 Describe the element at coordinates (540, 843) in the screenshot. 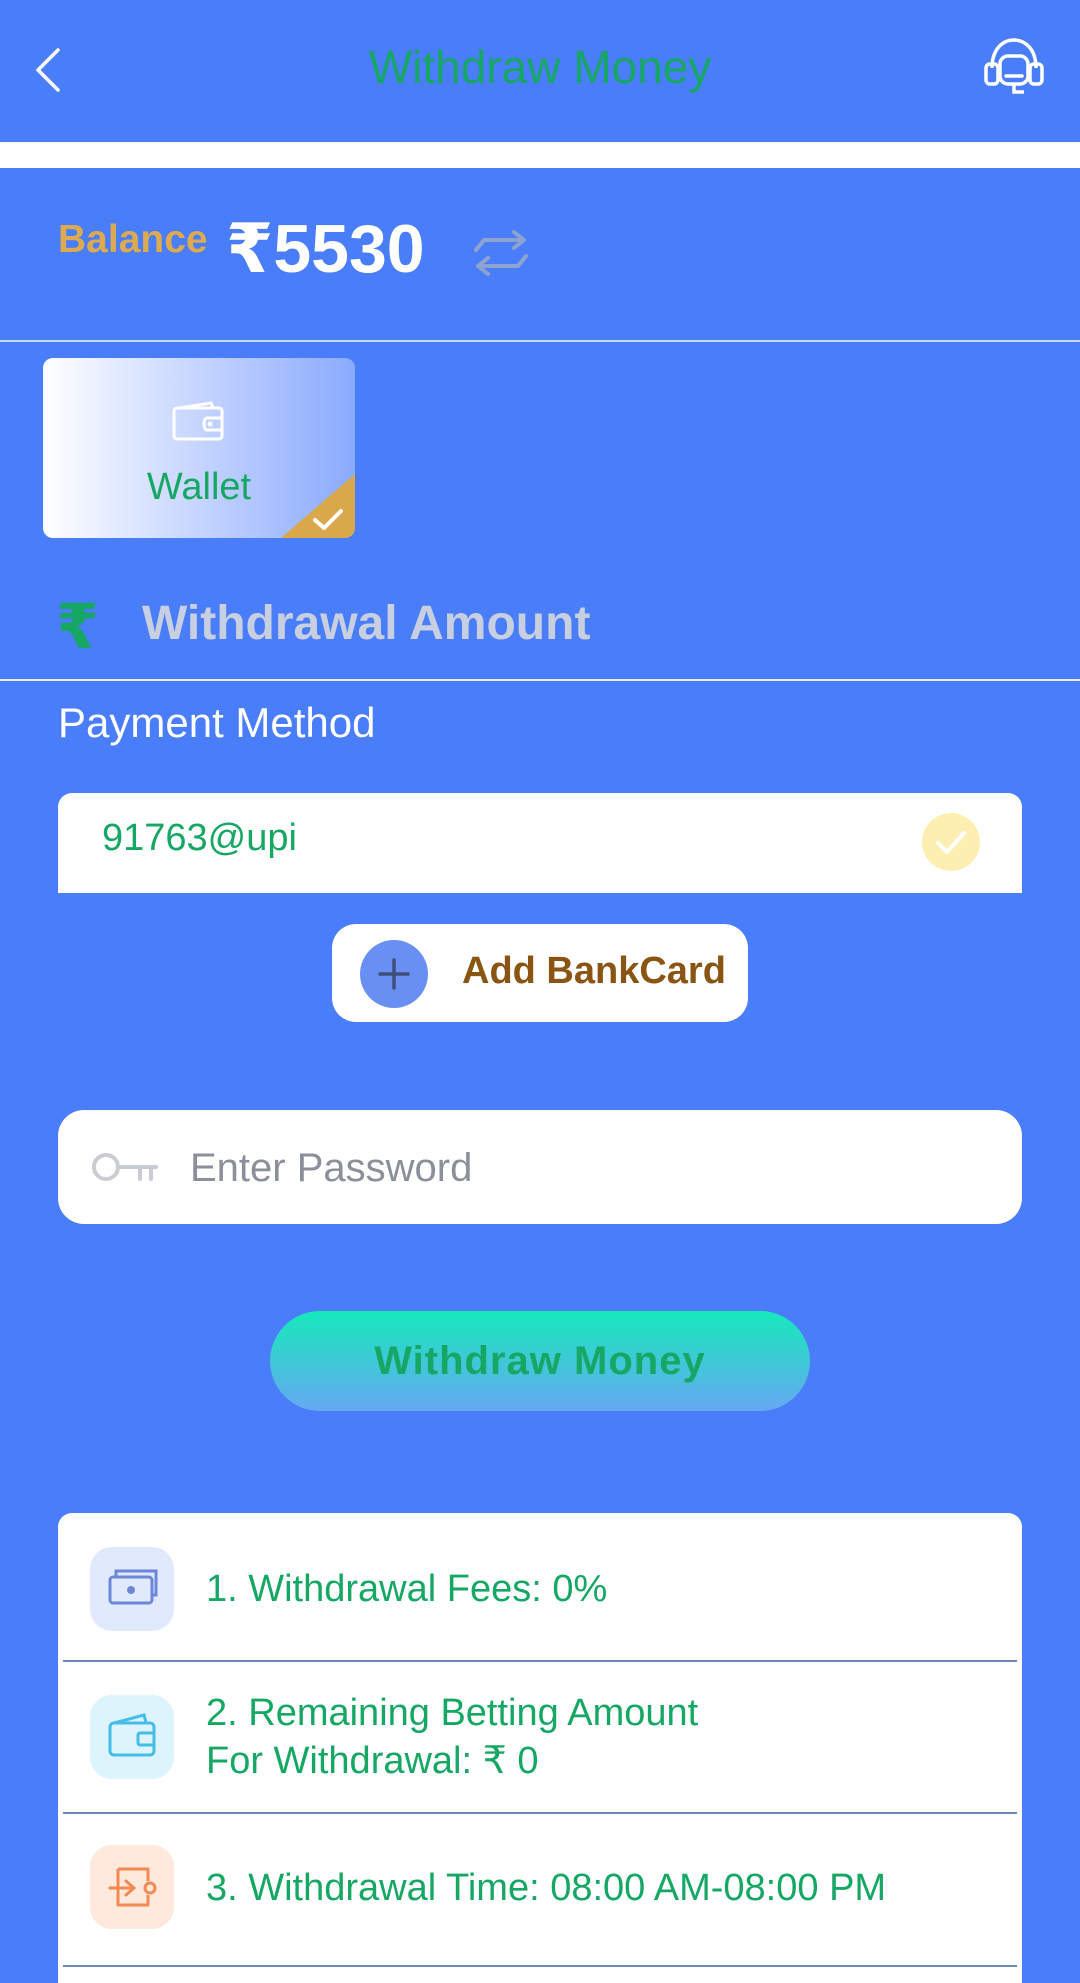

I see `upi-account-option: 91763@upi` at that location.